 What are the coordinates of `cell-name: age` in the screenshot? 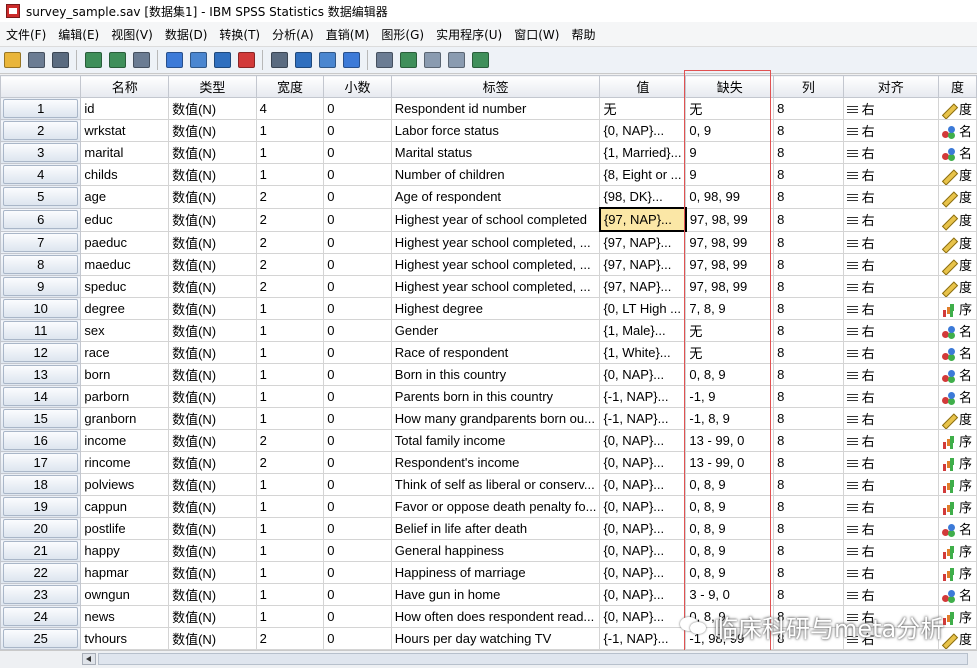 It's located at (125, 197).